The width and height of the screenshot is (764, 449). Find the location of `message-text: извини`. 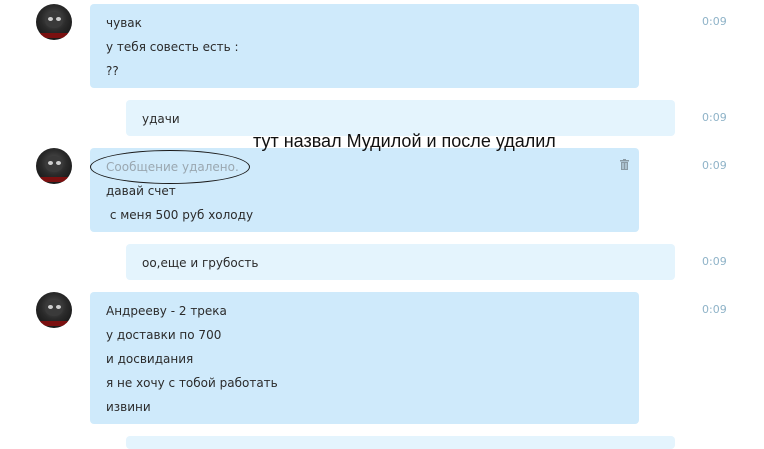

message-text: извини is located at coordinates (128, 407).